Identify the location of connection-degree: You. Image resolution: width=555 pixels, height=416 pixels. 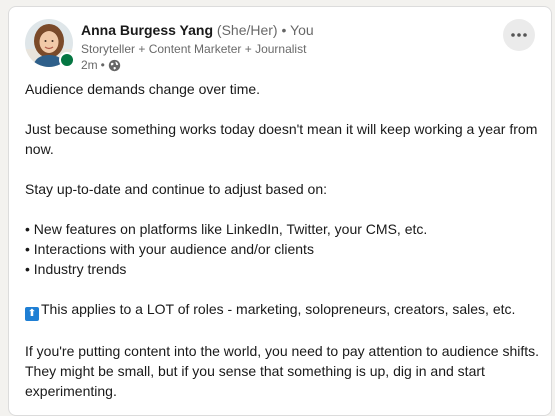
(302, 30).